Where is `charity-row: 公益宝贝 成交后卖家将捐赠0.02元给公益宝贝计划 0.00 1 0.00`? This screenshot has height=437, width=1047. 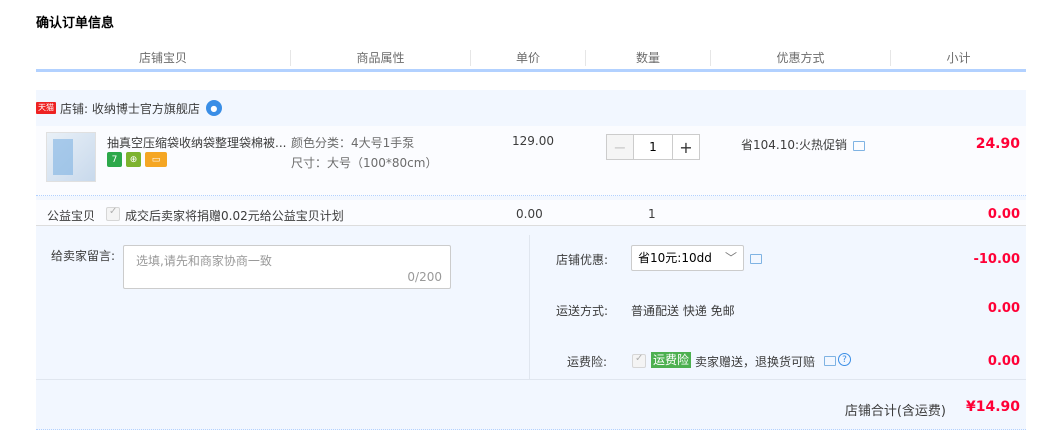
charity-row: 公益宝贝 成交后卖家将捐赠0.02元给公益宝贝计划 0.00 1 0.00 is located at coordinates (531, 213).